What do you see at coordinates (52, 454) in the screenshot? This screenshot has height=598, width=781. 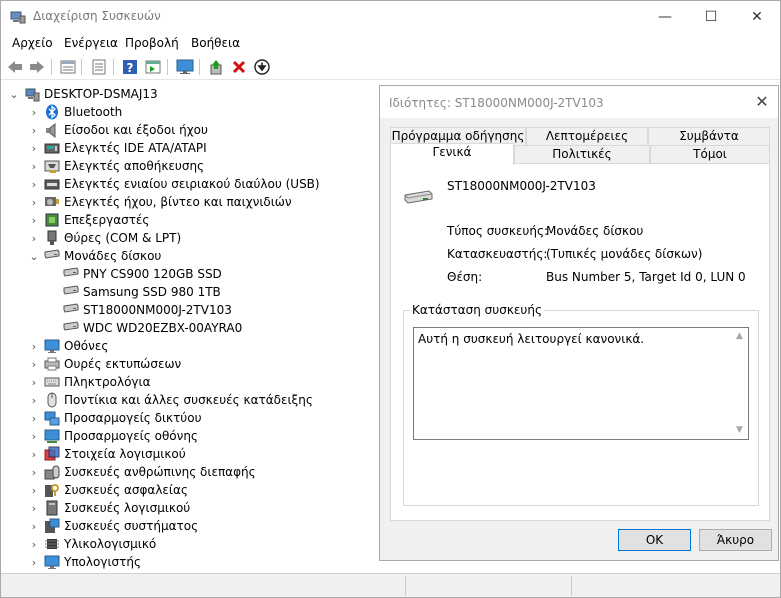 I see `software-component-icon` at bounding box center [52, 454].